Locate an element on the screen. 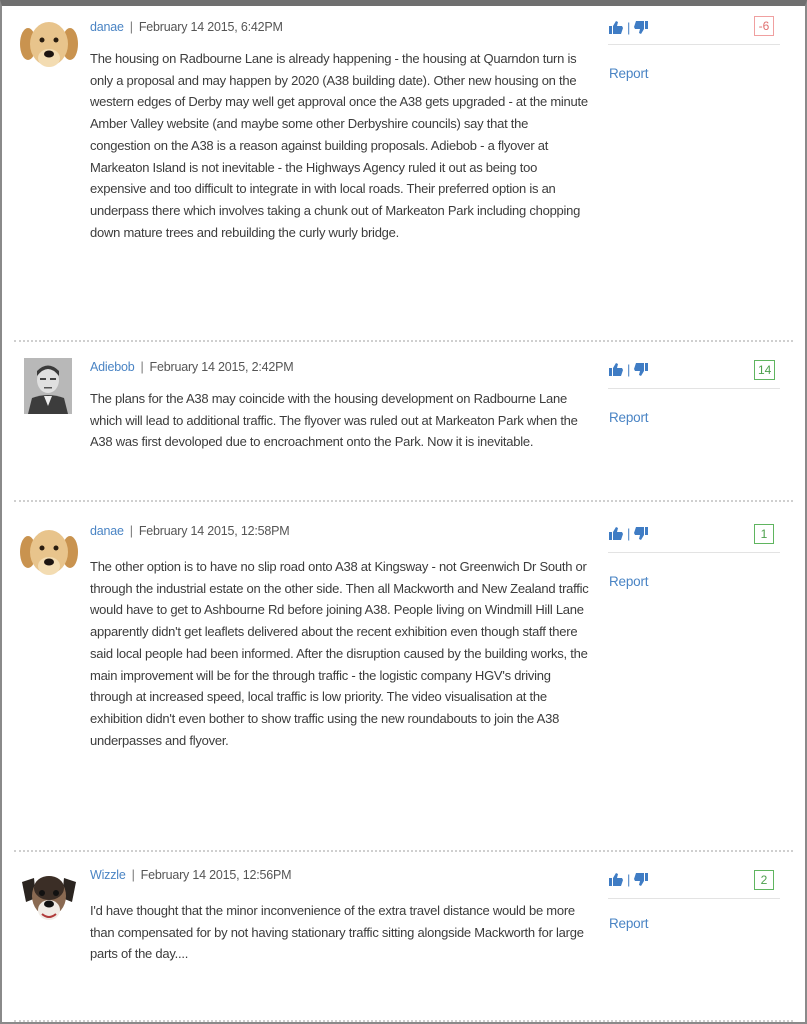 The width and height of the screenshot is (807, 1024). score-badge: 1 is located at coordinates (764, 534).